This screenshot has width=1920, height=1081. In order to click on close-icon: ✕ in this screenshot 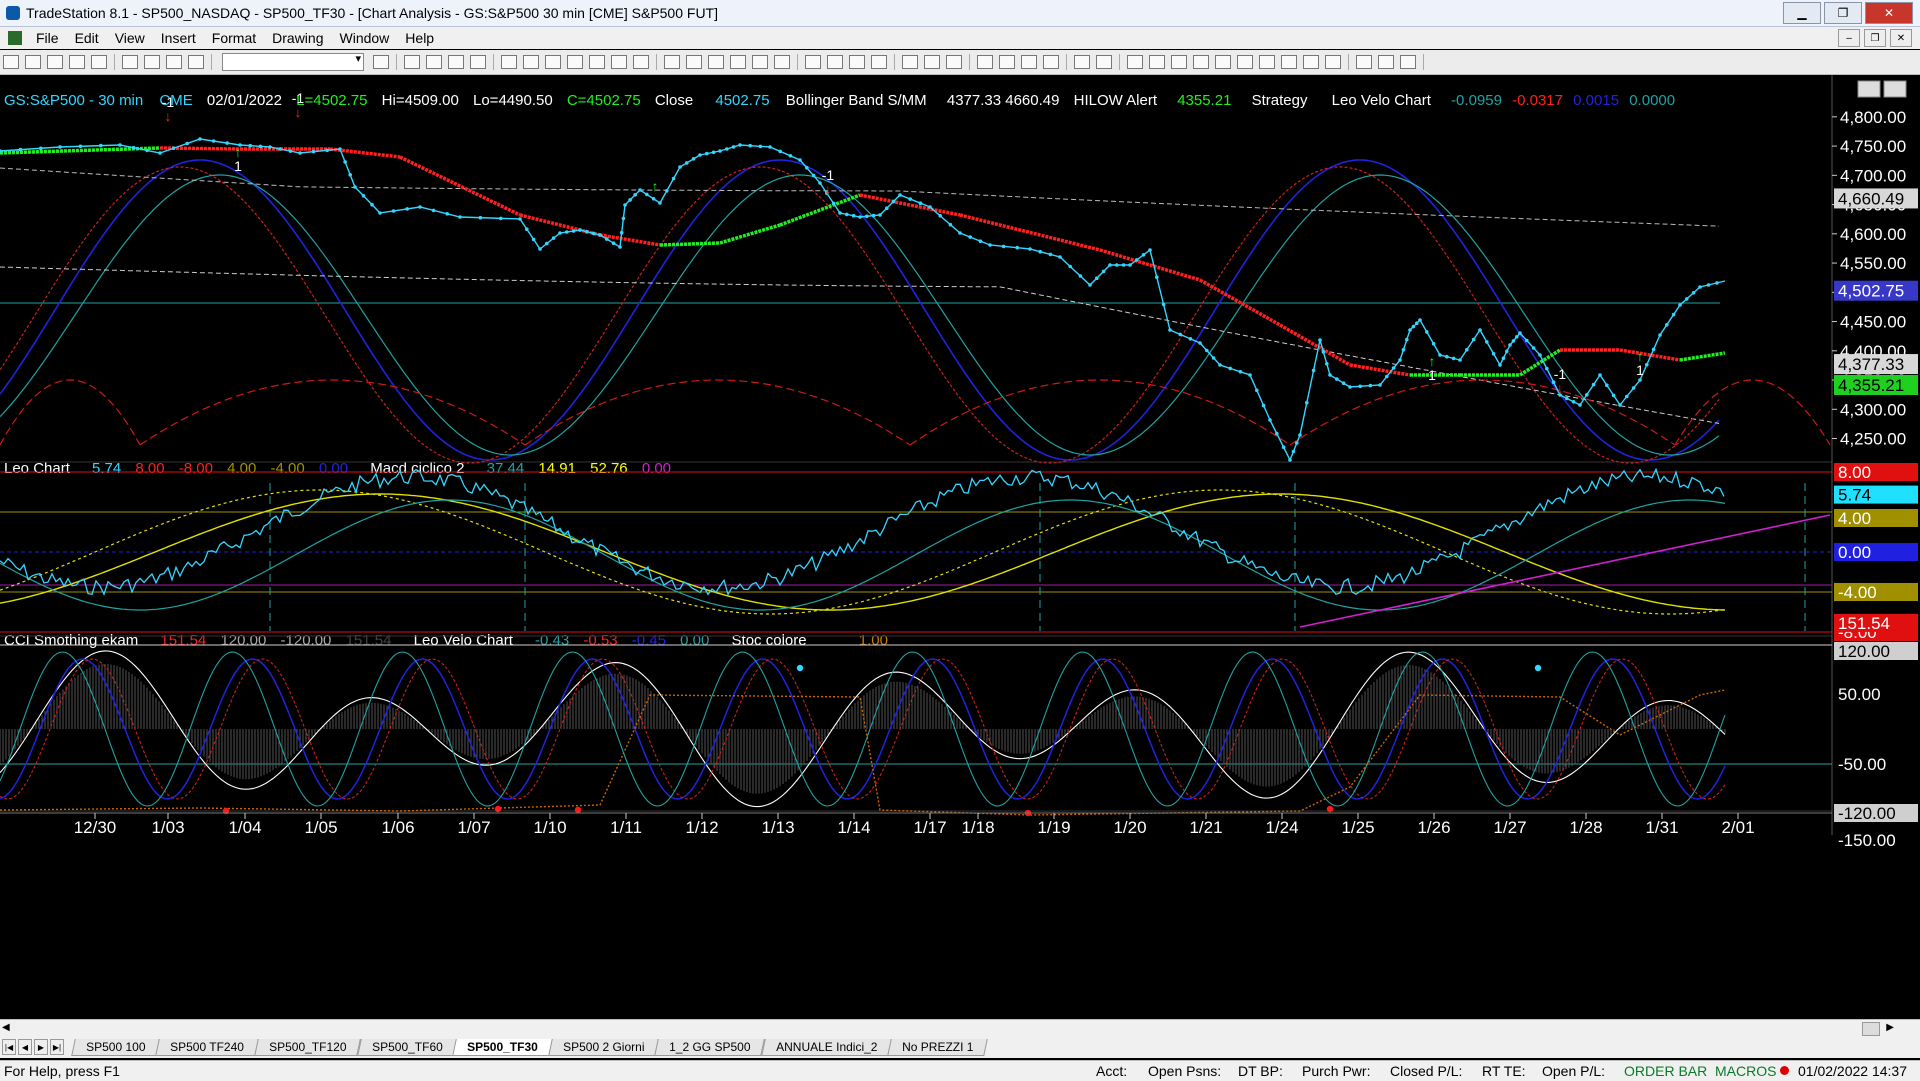, I will do `click(1889, 13)`.